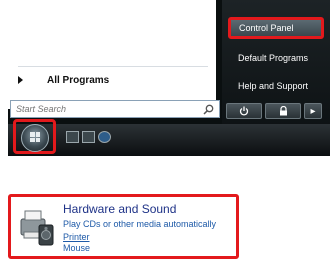 The image size is (333, 260). What do you see at coordinates (72, 137) in the screenshot?
I see `show-desktop-icon` at bounding box center [72, 137].